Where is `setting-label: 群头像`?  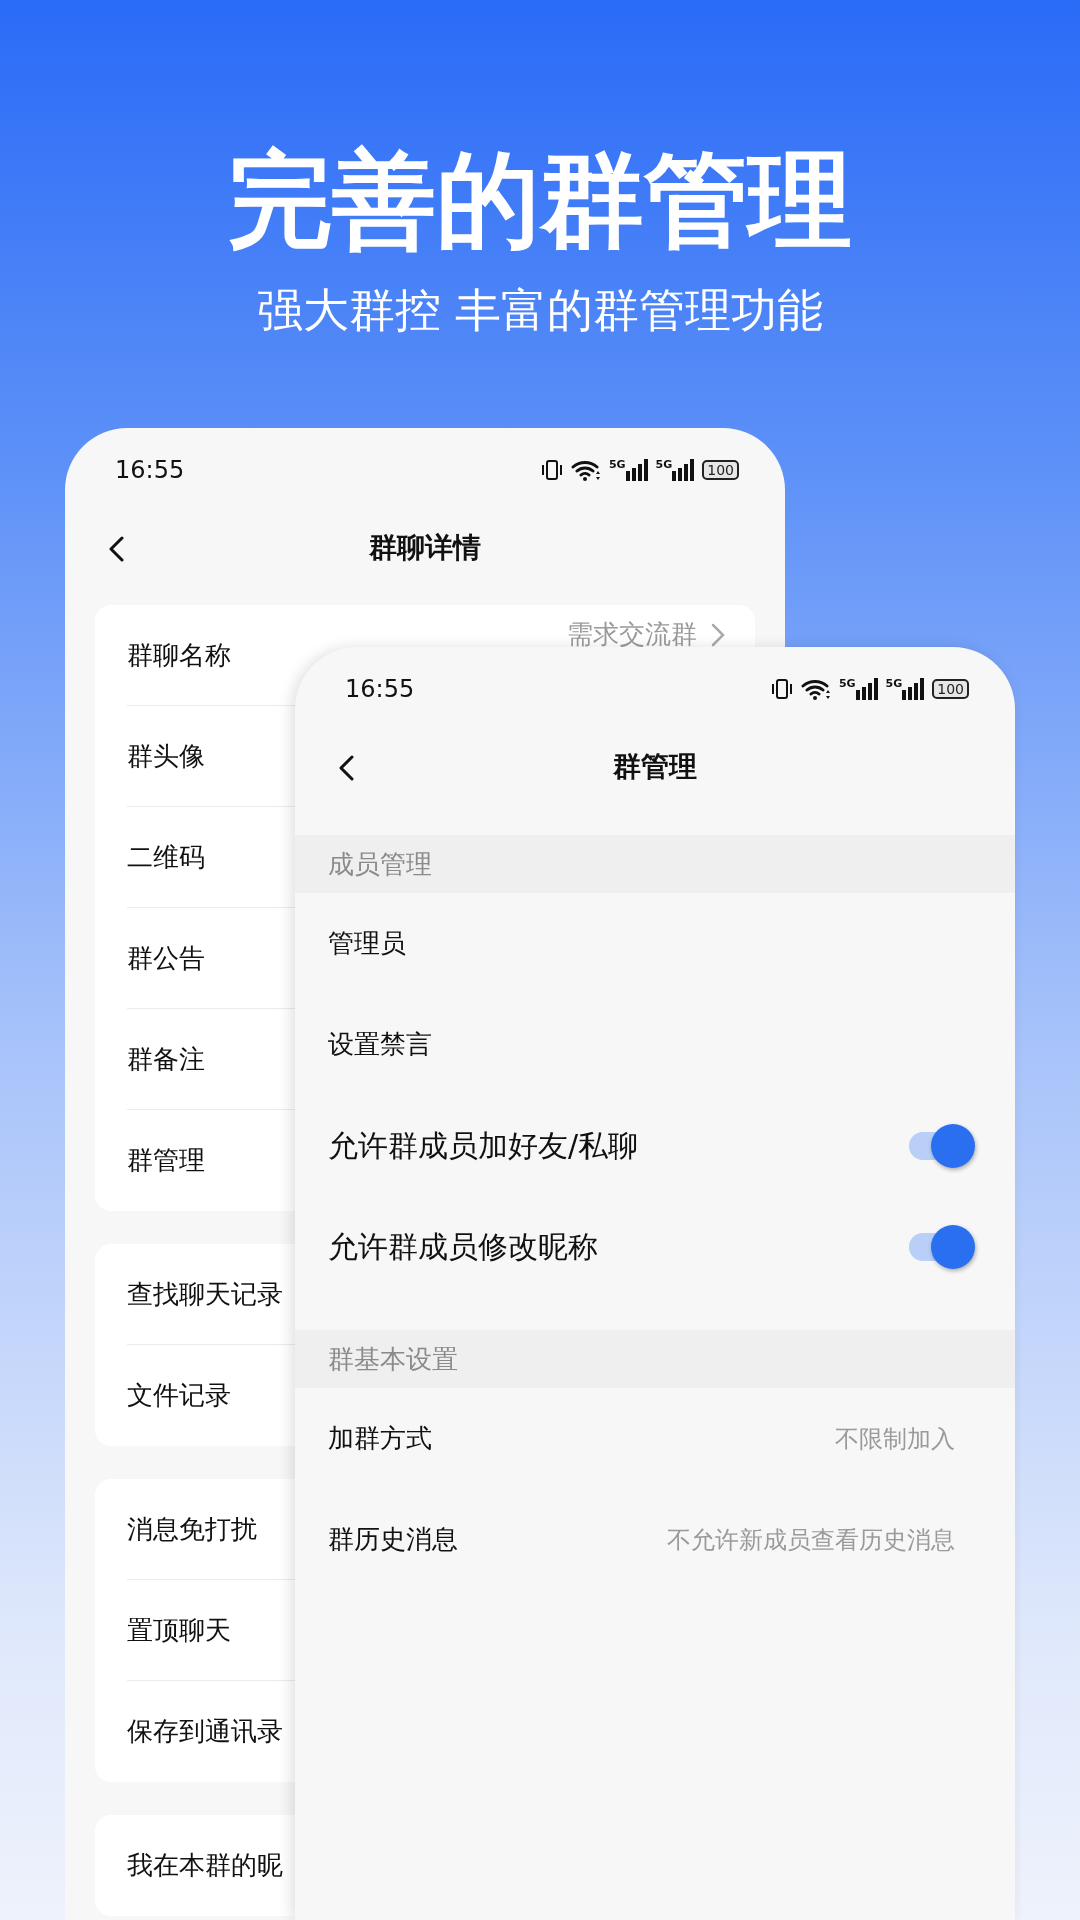
setting-label: 群头像 is located at coordinates (166, 756).